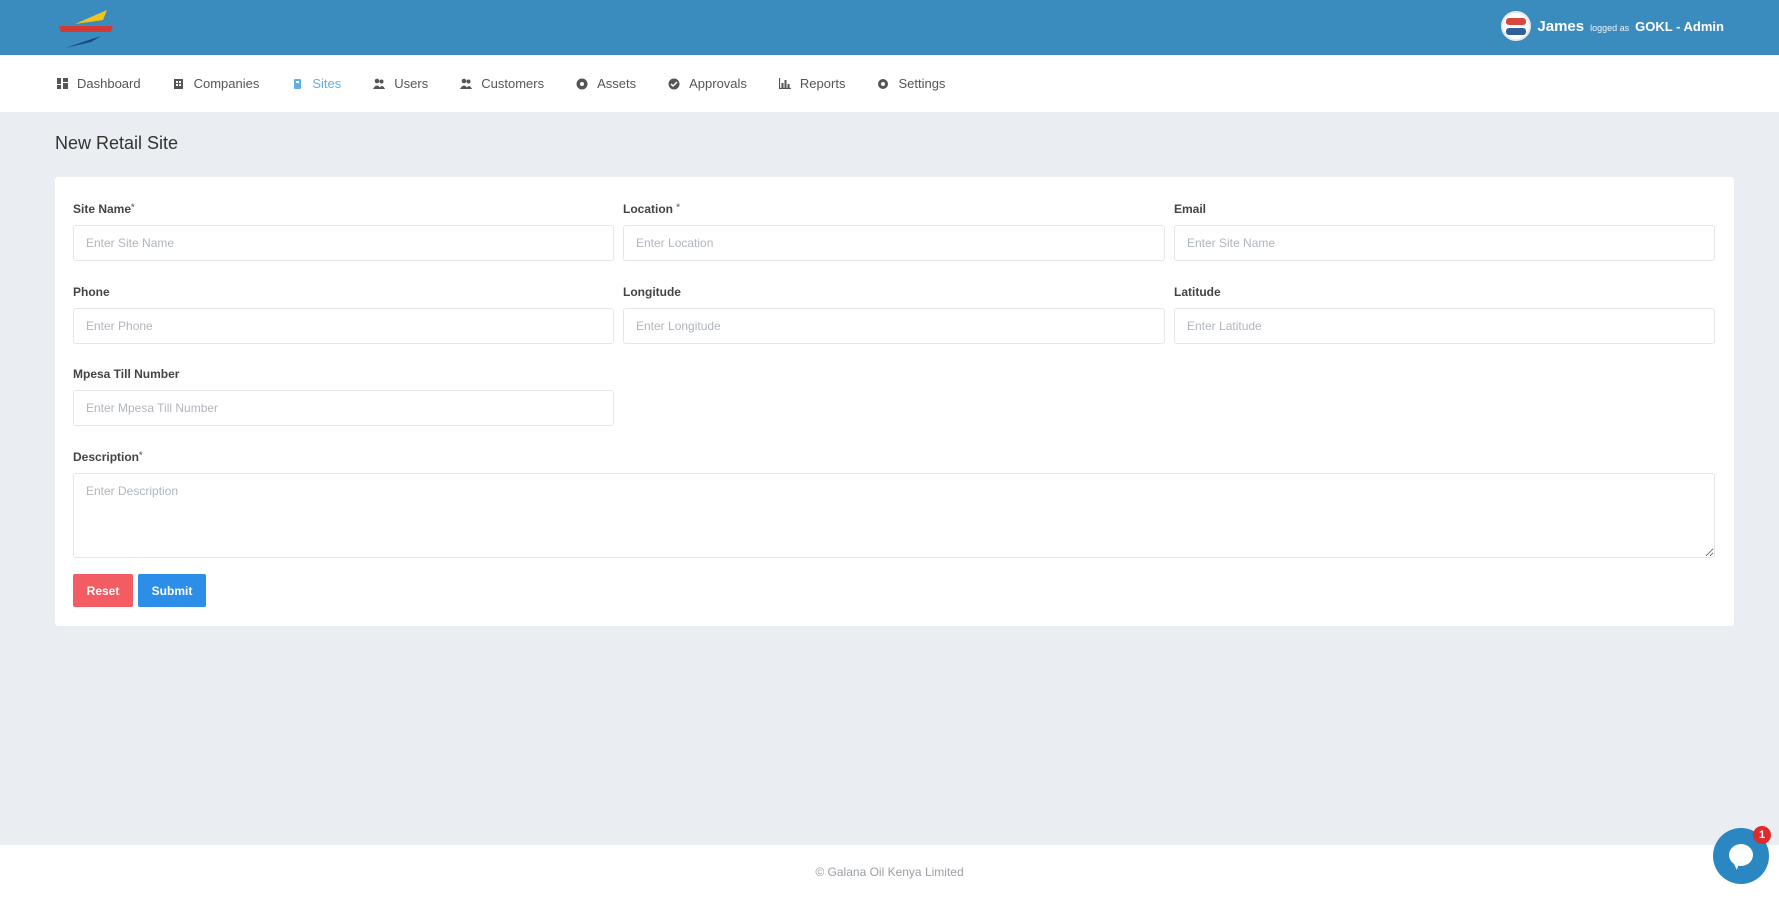  I want to click on longitude-input, so click(894, 326).